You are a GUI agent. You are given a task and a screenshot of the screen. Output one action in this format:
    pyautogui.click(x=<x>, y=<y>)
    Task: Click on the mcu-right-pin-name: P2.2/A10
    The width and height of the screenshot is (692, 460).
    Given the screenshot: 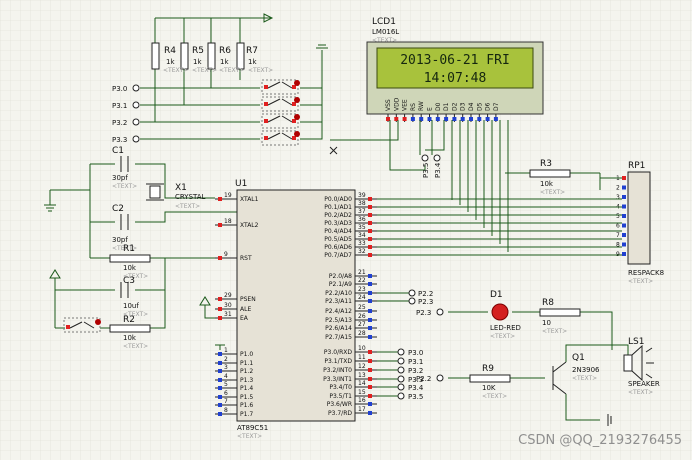 What is the action you would take?
    pyautogui.click(x=338, y=293)
    